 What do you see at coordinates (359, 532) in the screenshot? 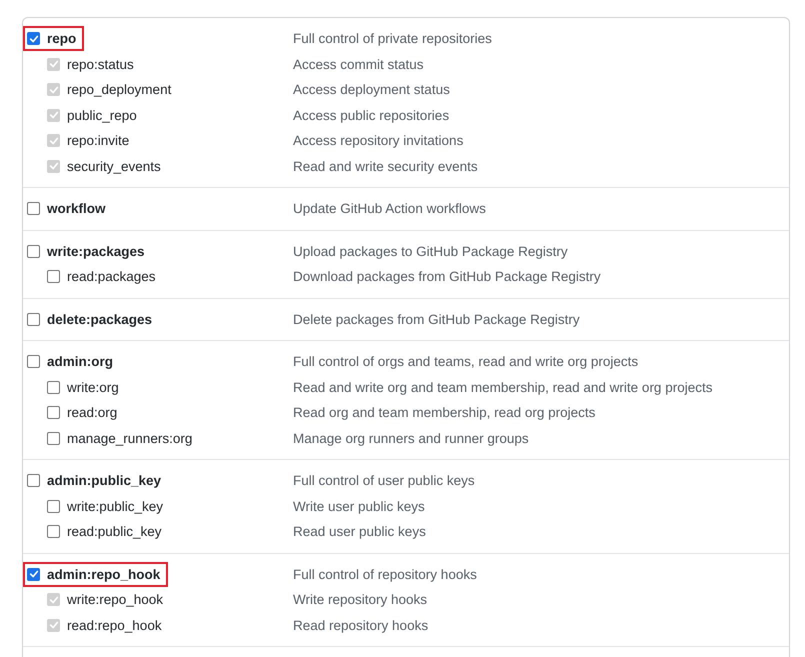
I see `scope-description: Read user public keys` at bounding box center [359, 532].